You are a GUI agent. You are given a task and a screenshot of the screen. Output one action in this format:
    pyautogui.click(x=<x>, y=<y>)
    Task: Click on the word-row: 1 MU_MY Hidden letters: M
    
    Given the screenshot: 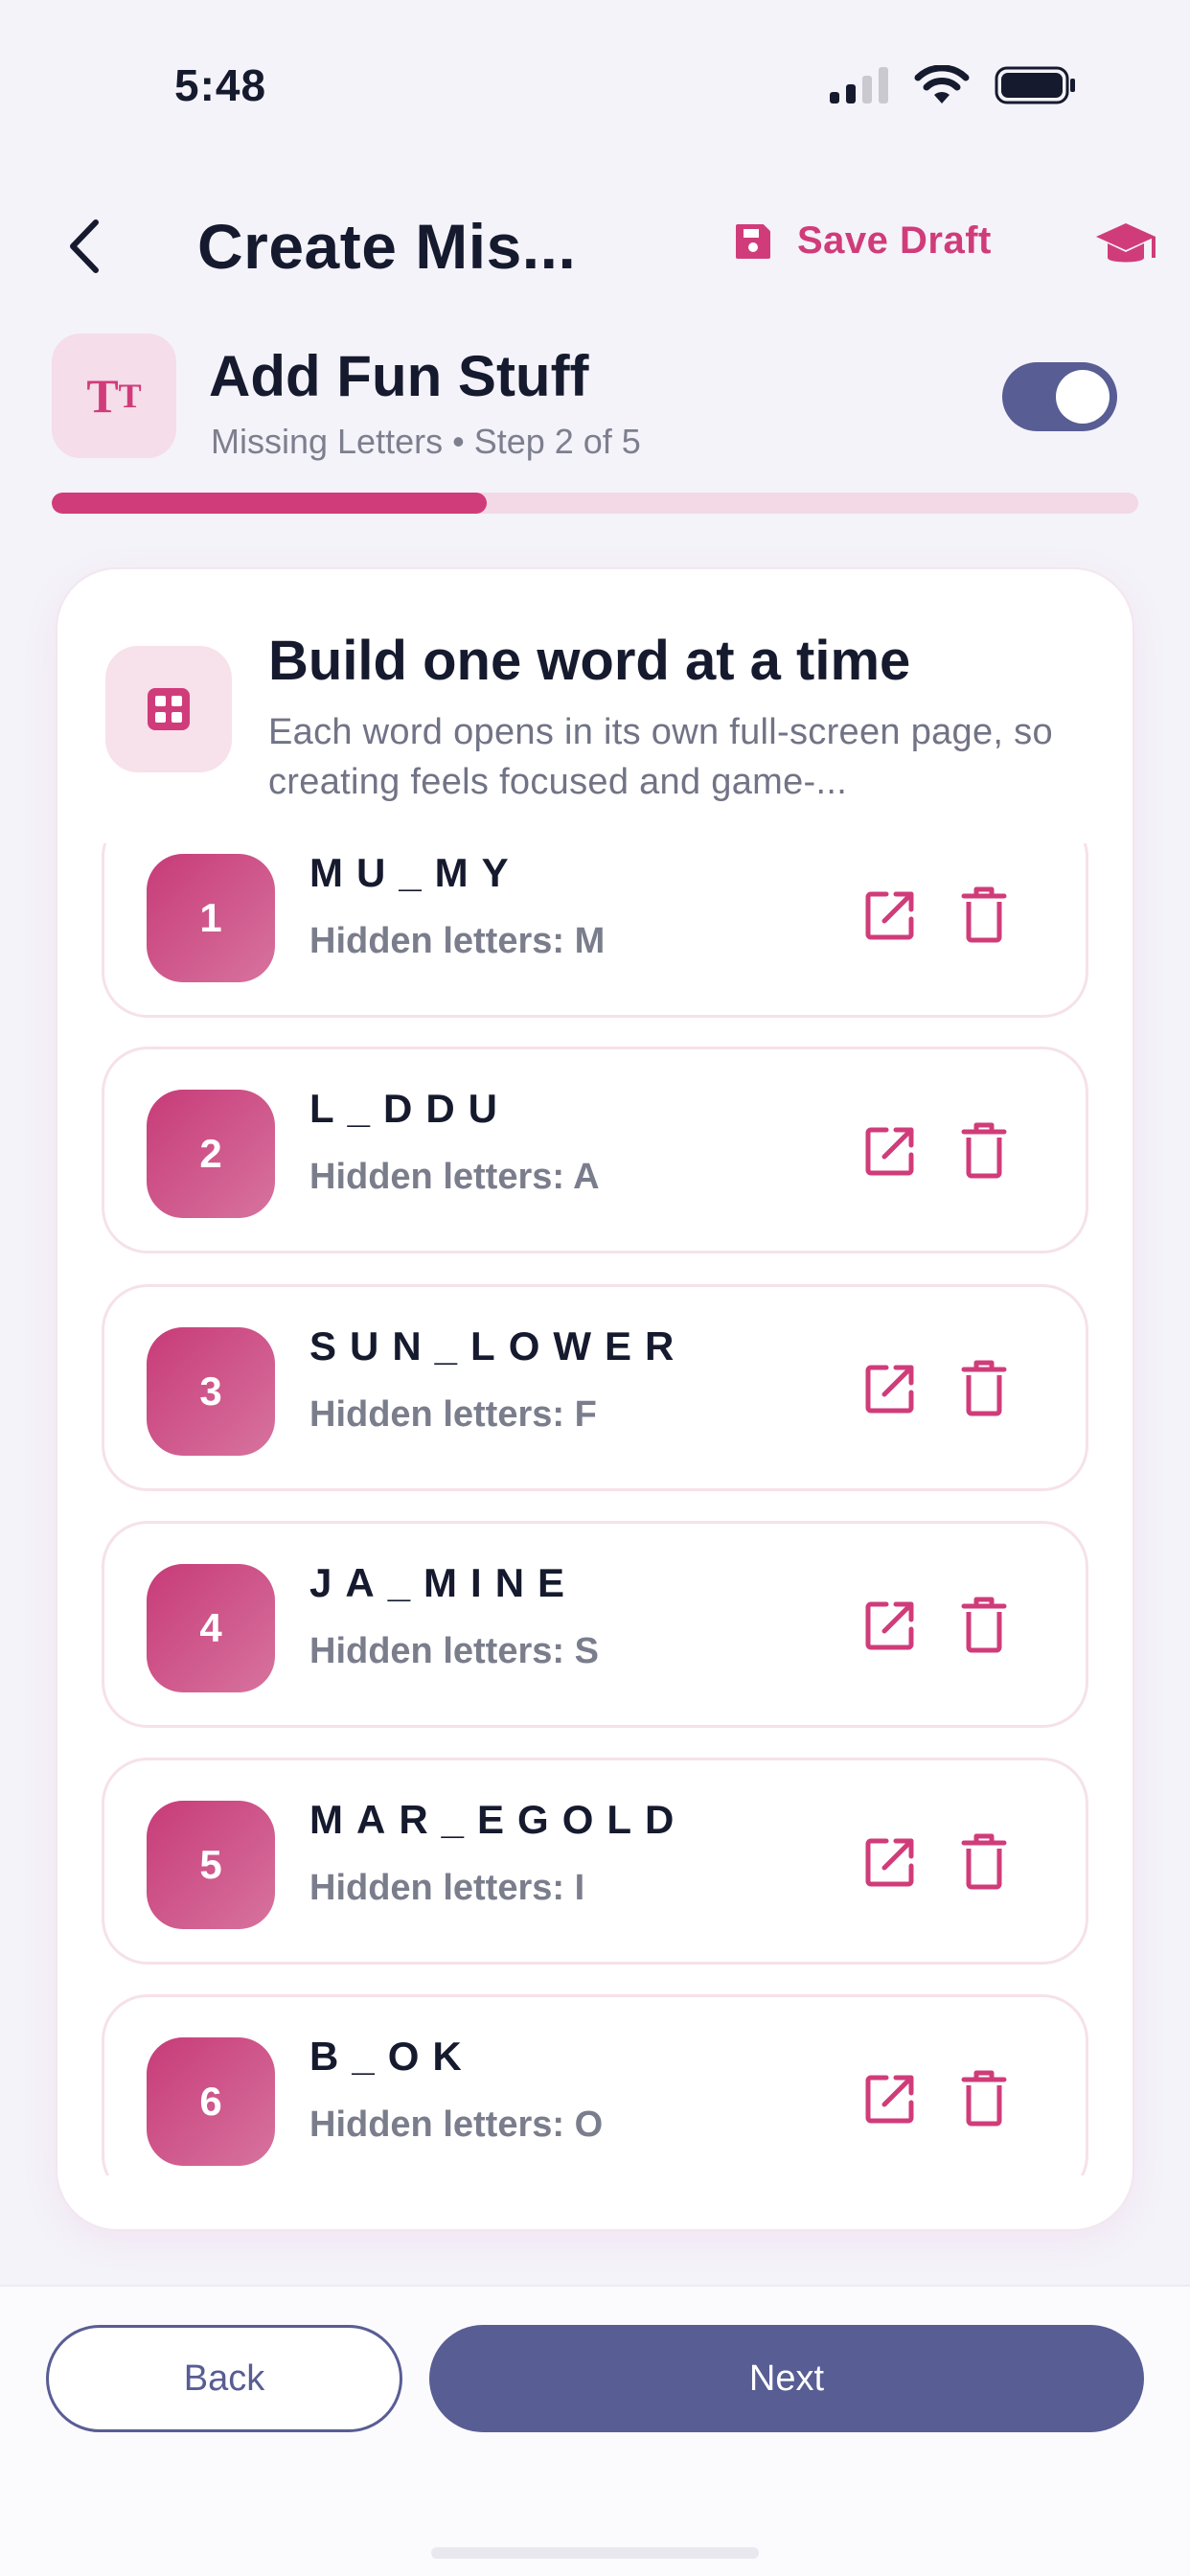 What is the action you would take?
    pyautogui.click(x=595, y=930)
    